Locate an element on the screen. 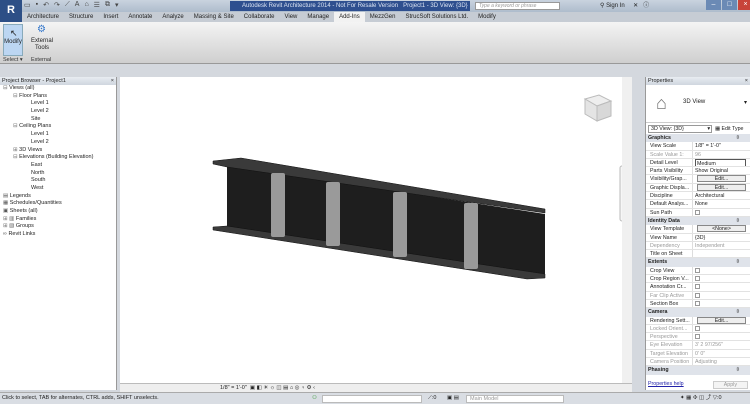  application-menu-button: R is located at coordinates (11, 11).